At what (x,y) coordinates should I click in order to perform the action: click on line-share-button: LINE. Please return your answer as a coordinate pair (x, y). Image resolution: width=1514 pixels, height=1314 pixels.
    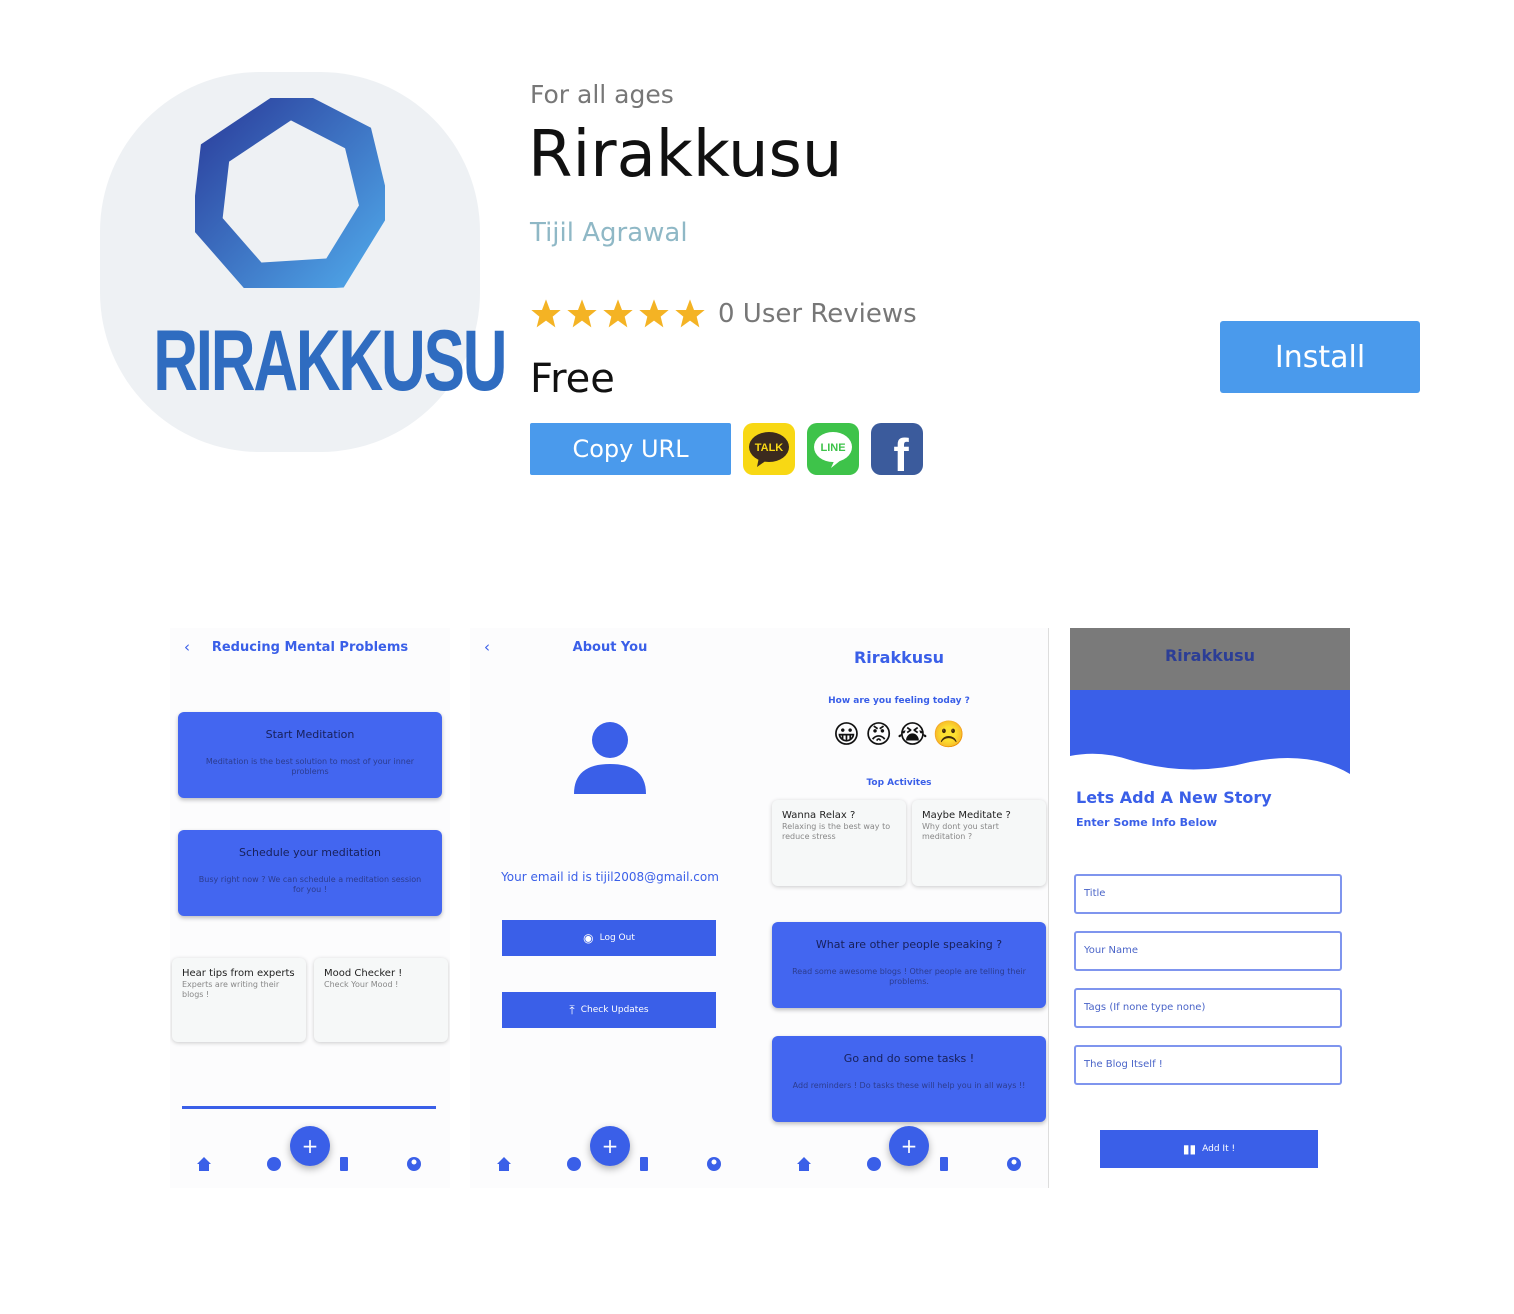
    Looking at the image, I should click on (833, 449).